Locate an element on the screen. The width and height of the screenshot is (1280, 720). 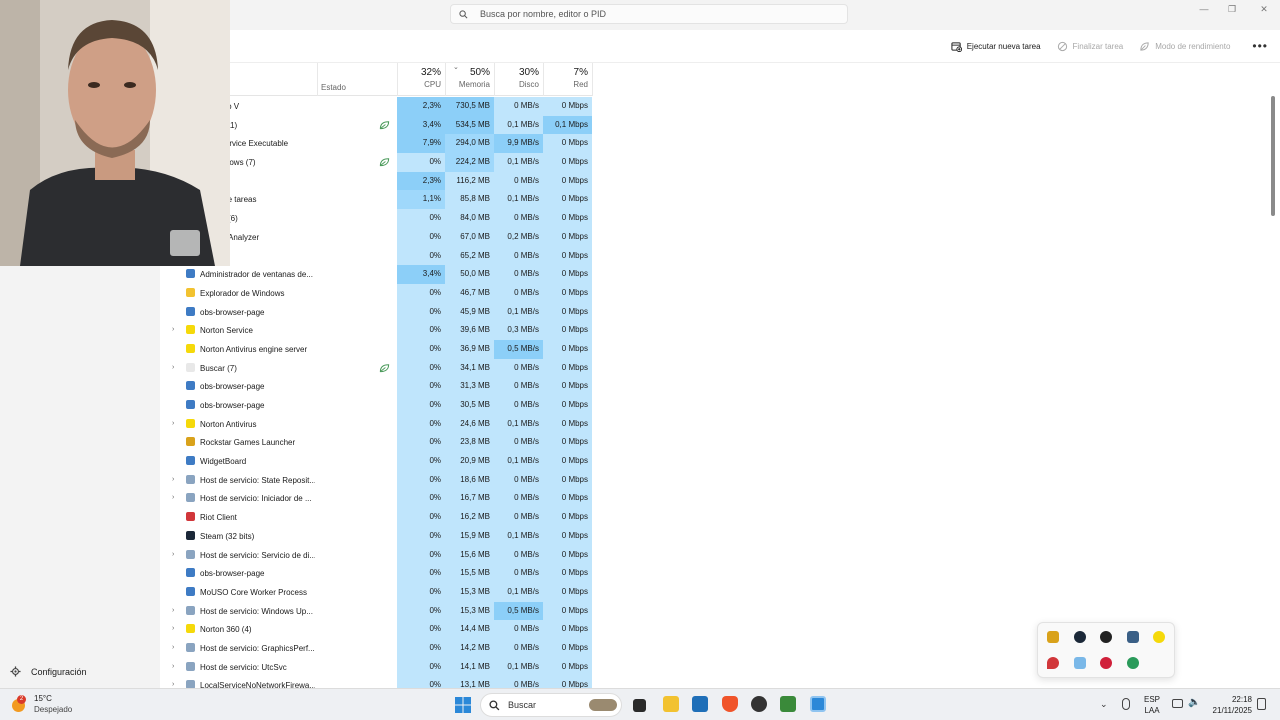
network-tray-icon is located at coordinates (1133, 663).